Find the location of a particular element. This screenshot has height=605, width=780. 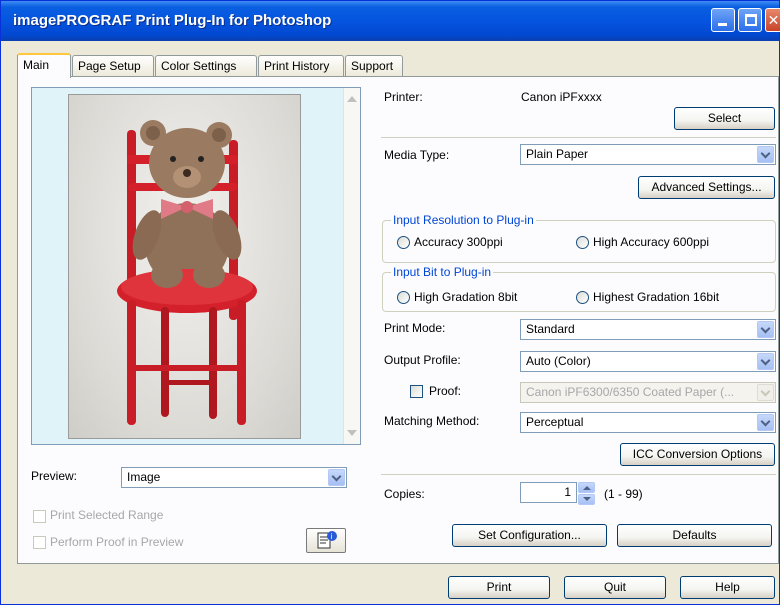

preview-select-value: Image is located at coordinates (144, 477).